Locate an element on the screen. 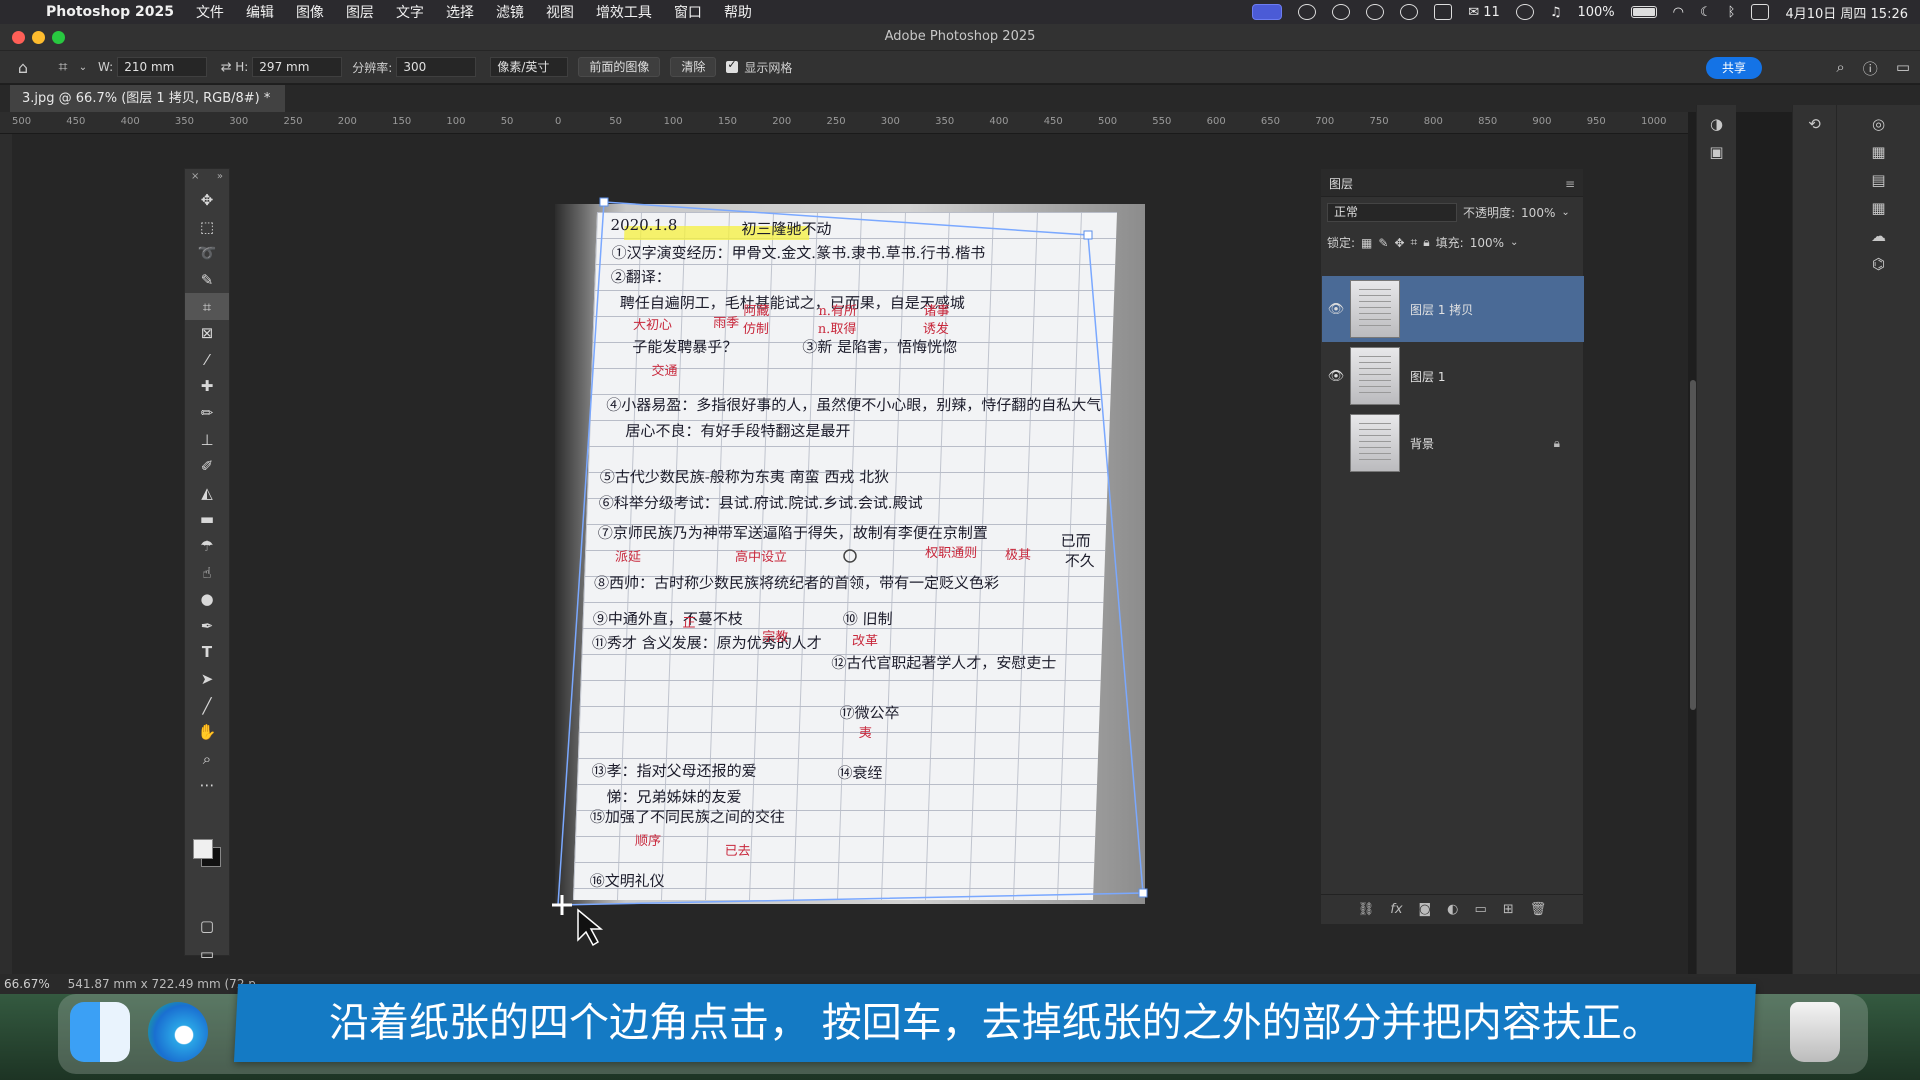 This screenshot has width=1920, height=1080. swap-dimensions-icon: ⇄ is located at coordinates (226, 67).